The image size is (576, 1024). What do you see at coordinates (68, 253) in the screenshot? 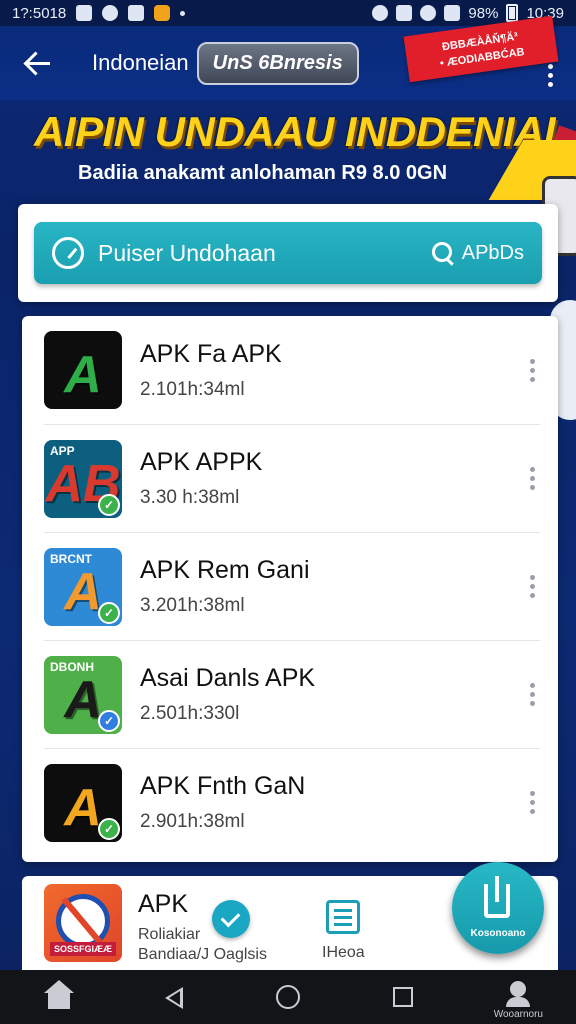
I see `speedometer-icon` at bounding box center [68, 253].